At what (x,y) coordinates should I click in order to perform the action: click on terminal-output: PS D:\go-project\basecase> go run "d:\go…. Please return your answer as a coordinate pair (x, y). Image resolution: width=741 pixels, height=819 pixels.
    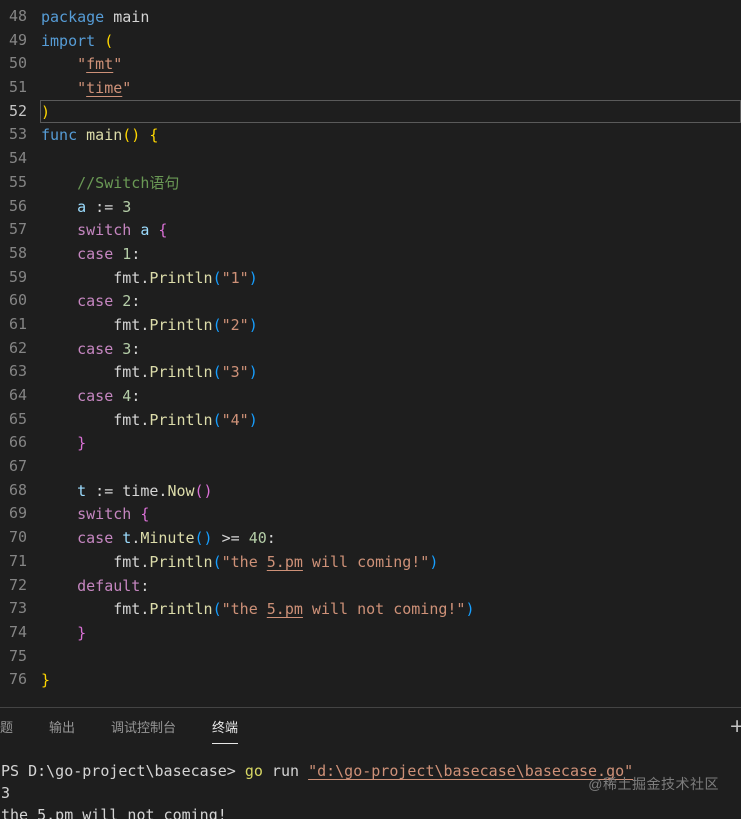
    Looking at the image, I should click on (370, 781).